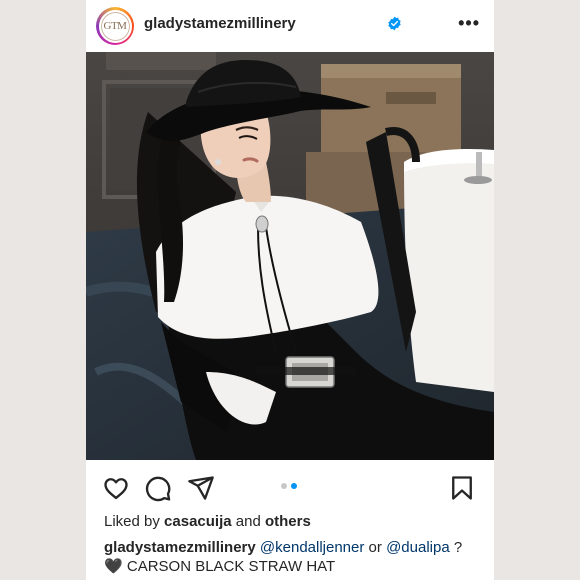 The height and width of the screenshot is (580, 580). What do you see at coordinates (294, 486) in the screenshot?
I see `carousel-dot-active` at bounding box center [294, 486].